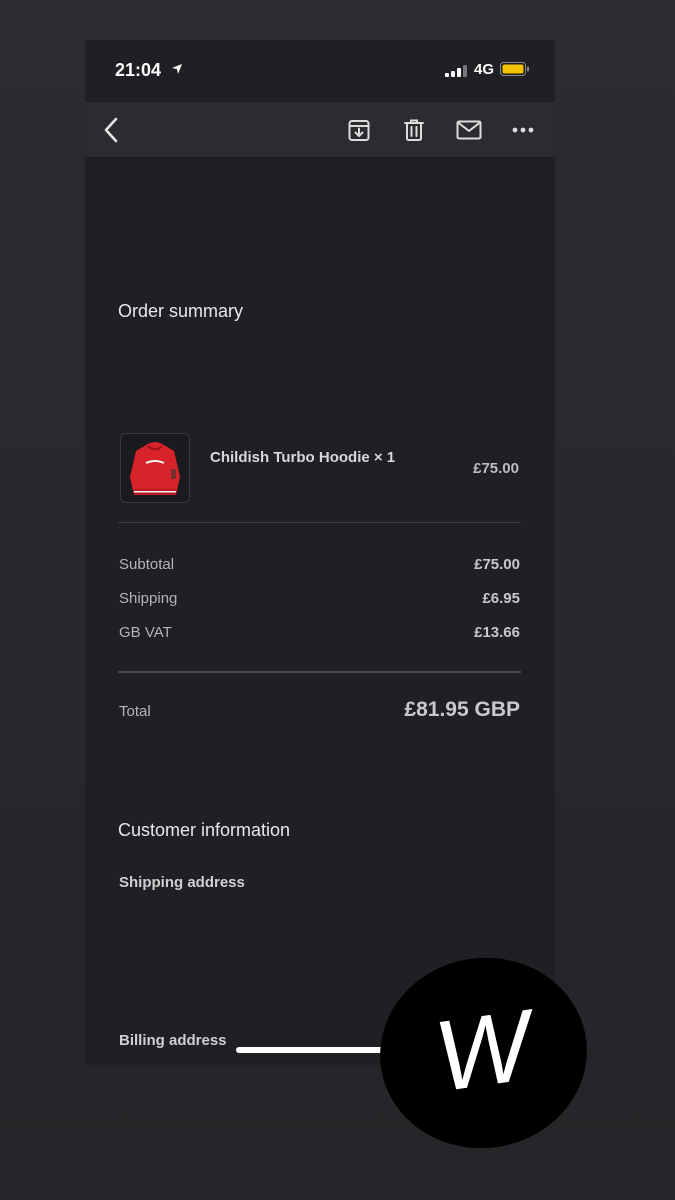 This screenshot has width=675, height=1200. What do you see at coordinates (496, 468) in the screenshot?
I see `product-price: £75.00` at bounding box center [496, 468].